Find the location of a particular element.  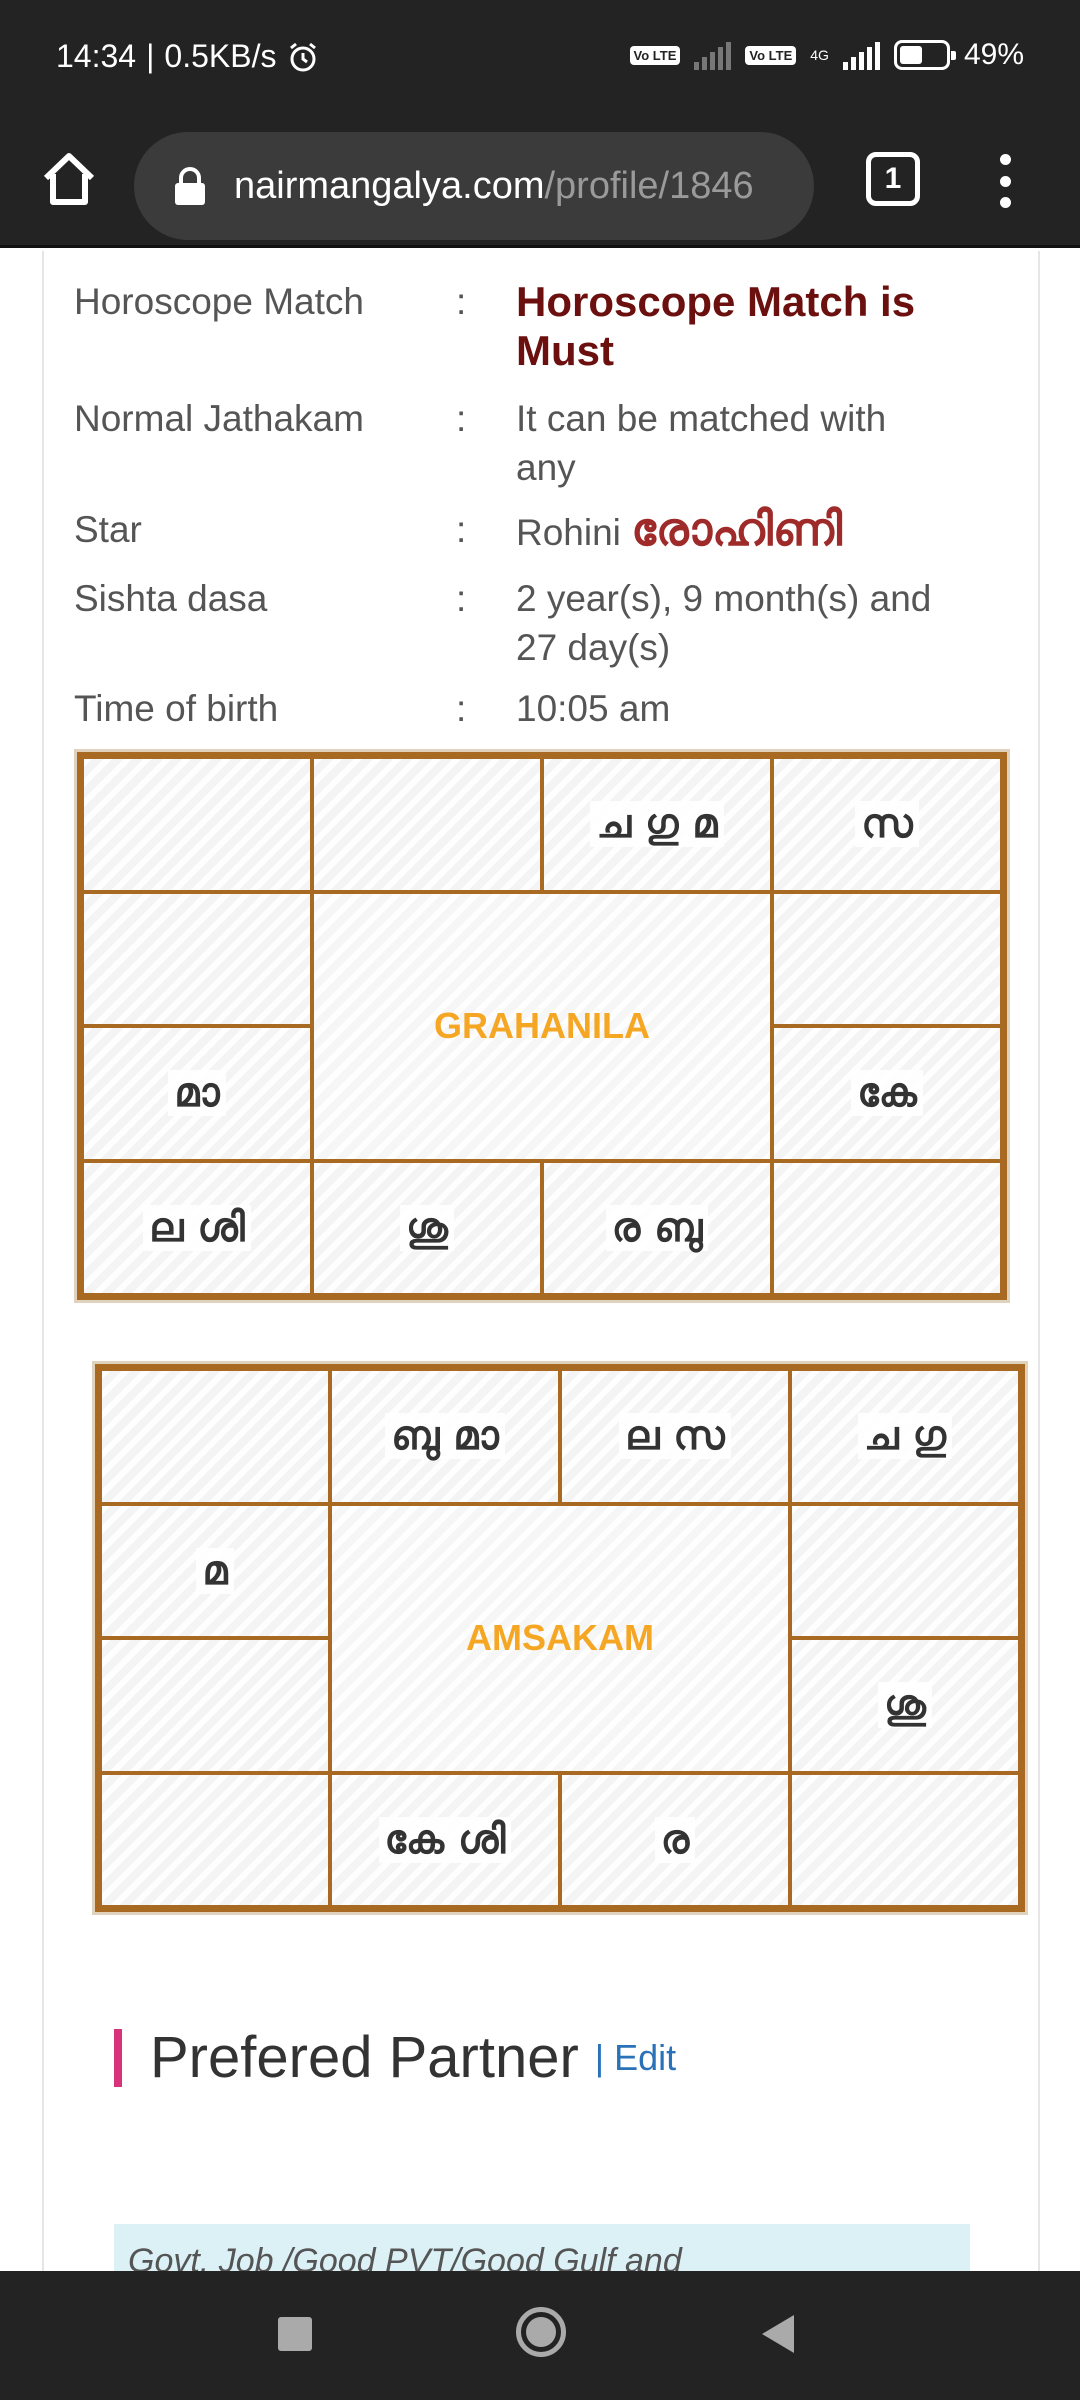

amsakam-house: കേ ശി is located at coordinates (445, 1839).